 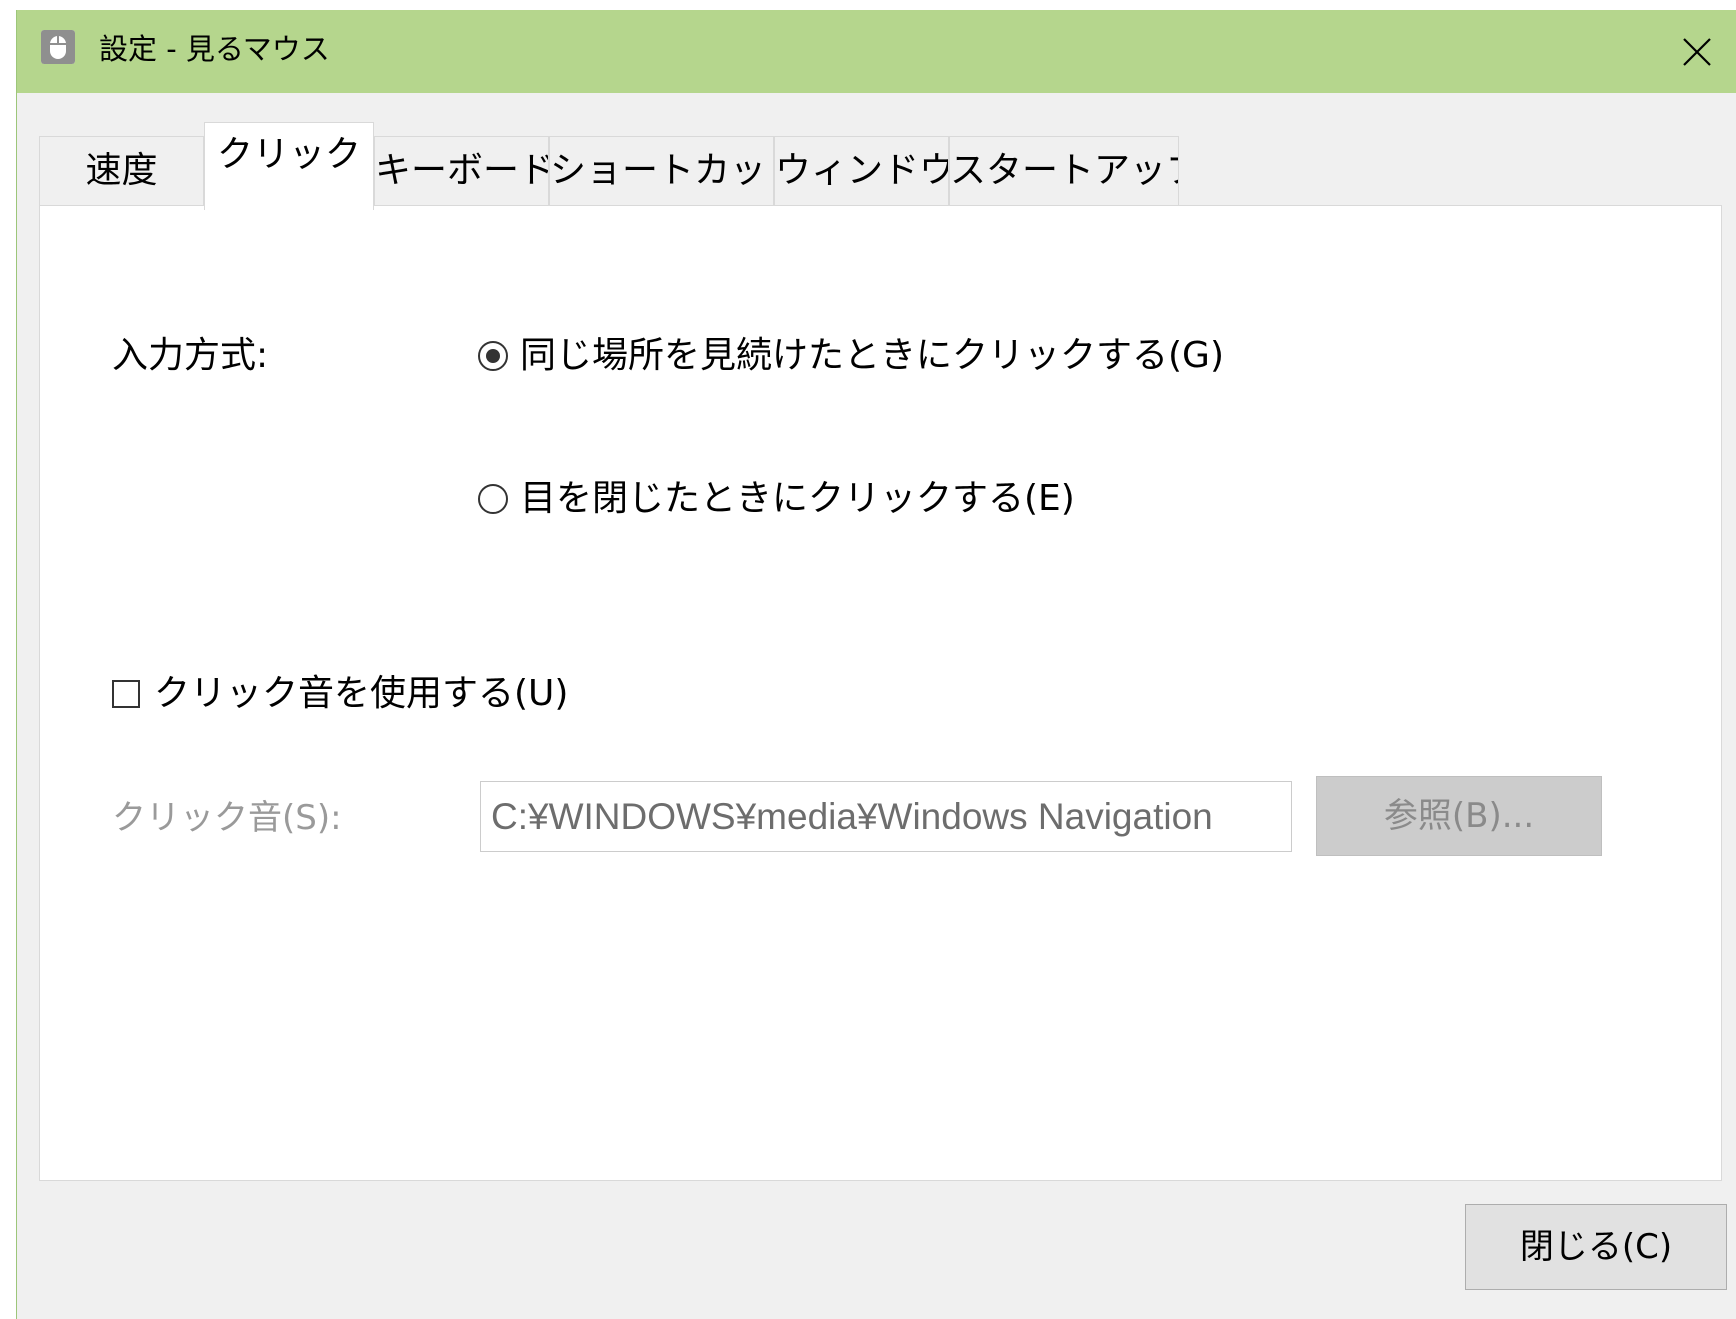 What do you see at coordinates (1697, 52) in the screenshot?
I see `close-icon` at bounding box center [1697, 52].